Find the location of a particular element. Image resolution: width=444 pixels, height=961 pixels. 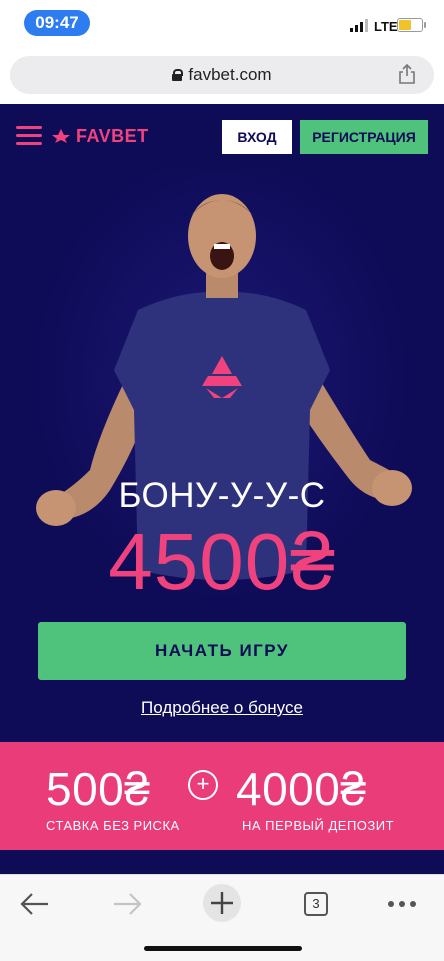

risk-free-caption: СТАВКА БЕЗ РИСКА is located at coordinates (113, 825).